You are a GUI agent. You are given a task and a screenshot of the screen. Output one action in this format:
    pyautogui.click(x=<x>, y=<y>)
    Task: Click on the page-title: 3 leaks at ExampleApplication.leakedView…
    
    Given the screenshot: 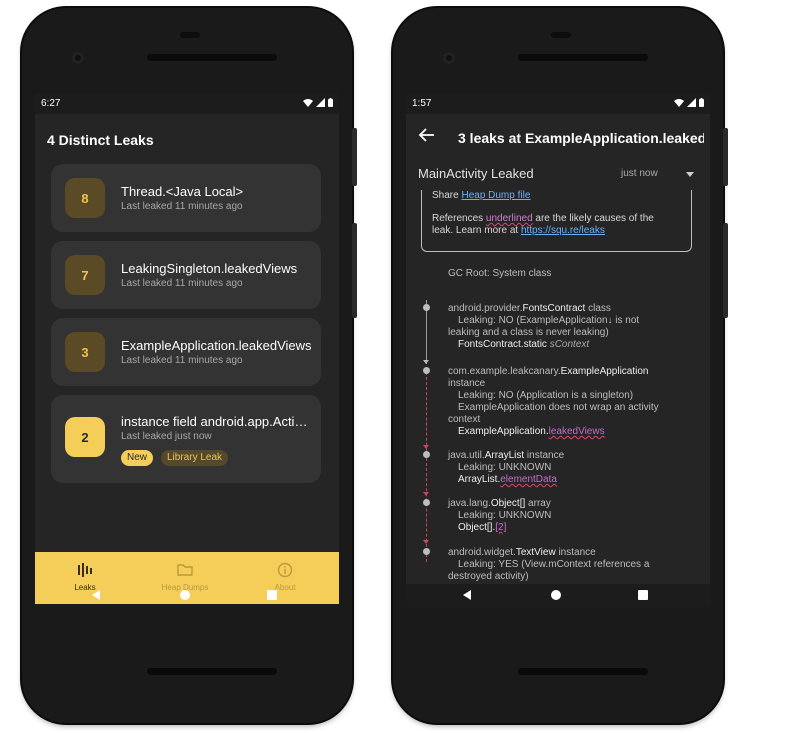 What is the action you would take?
    pyautogui.click(x=581, y=138)
    